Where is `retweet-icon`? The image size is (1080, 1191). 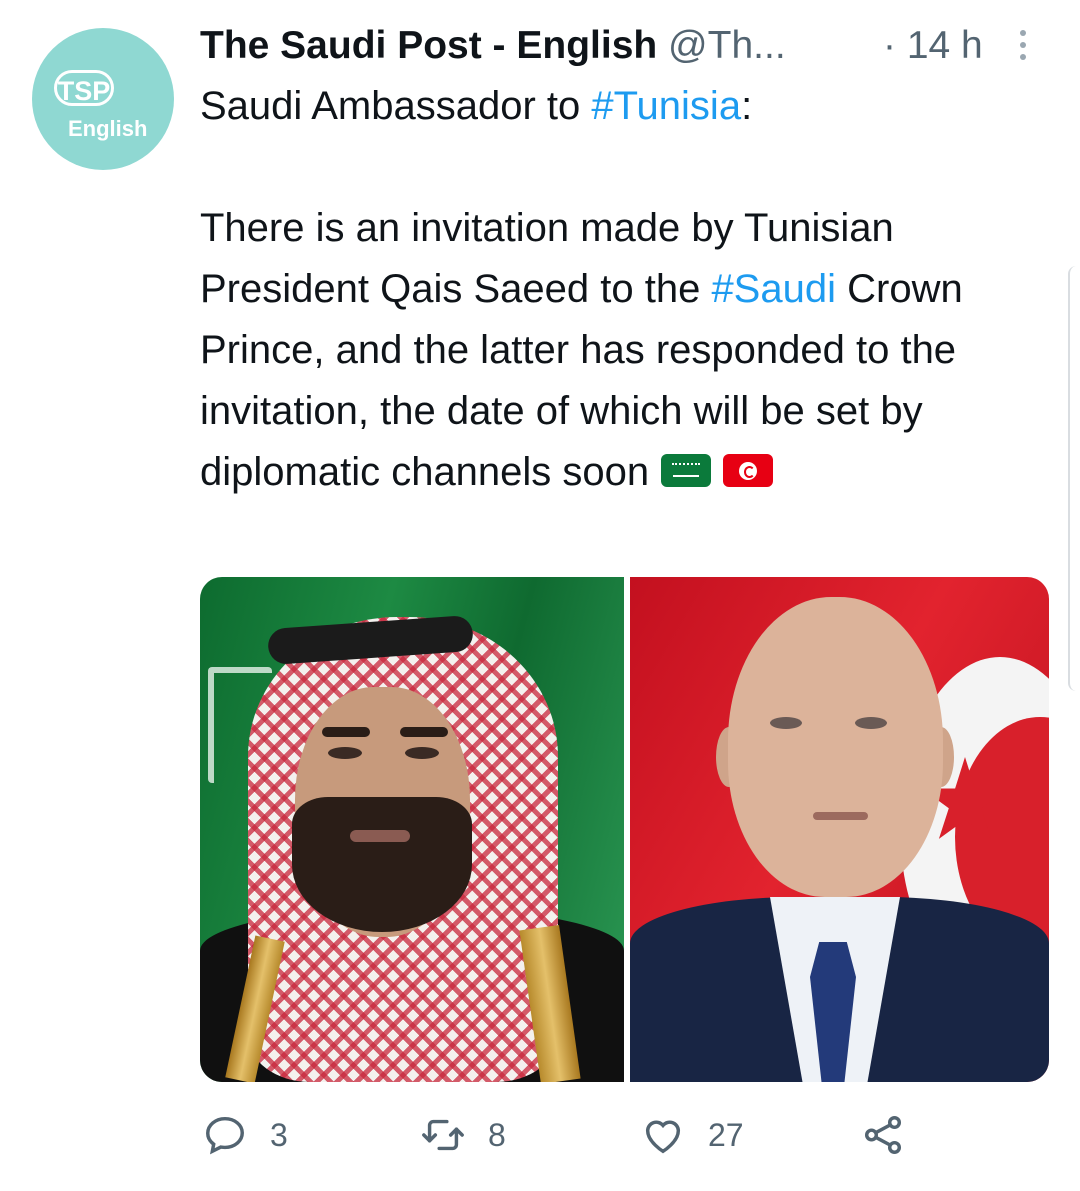 retweet-icon is located at coordinates (443, 1135).